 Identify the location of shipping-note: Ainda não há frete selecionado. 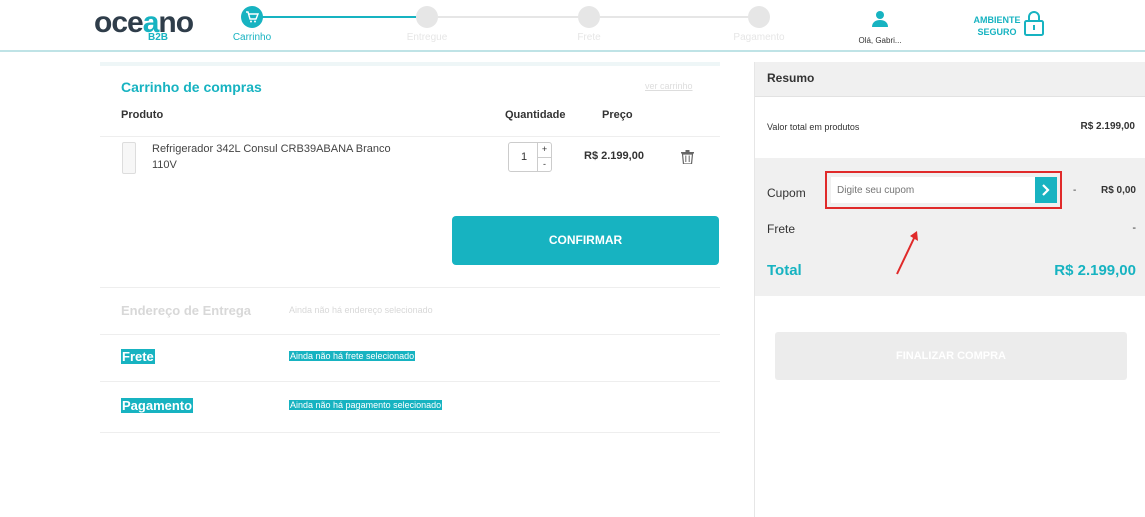
(352, 356).